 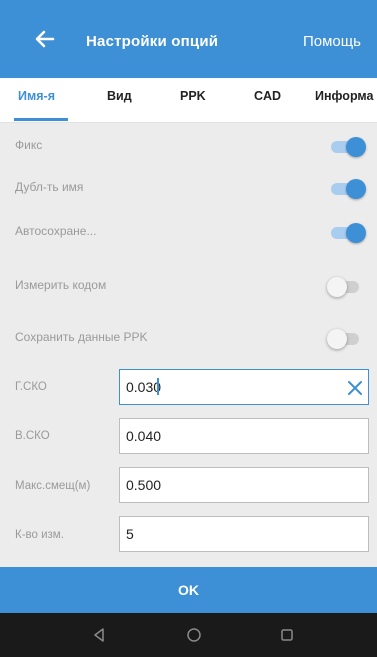 What do you see at coordinates (244, 485) in the screenshot?
I see `max-offset-input` at bounding box center [244, 485].